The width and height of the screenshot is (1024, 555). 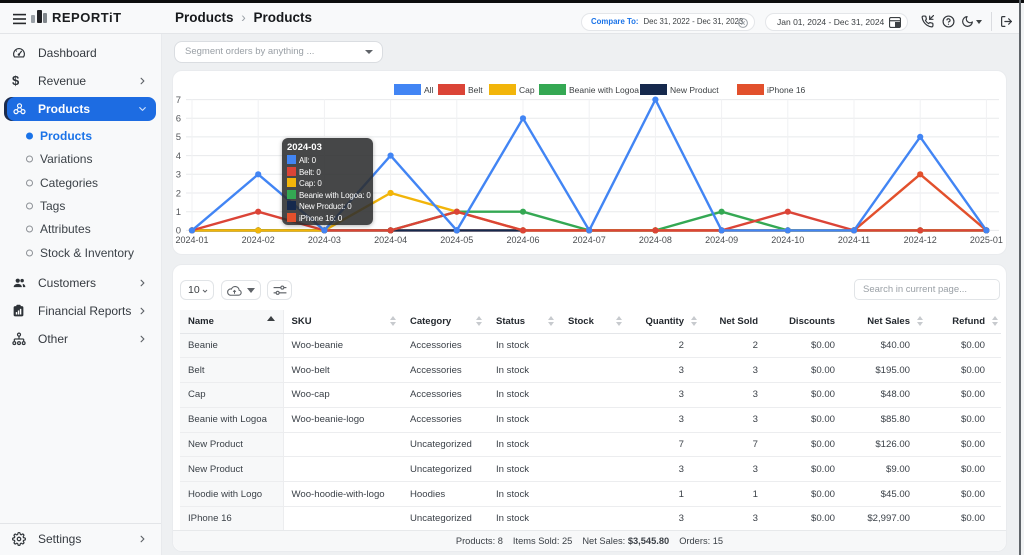 What do you see at coordinates (456, 240) in the screenshot?
I see `svg-text: 2024-05` at bounding box center [456, 240].